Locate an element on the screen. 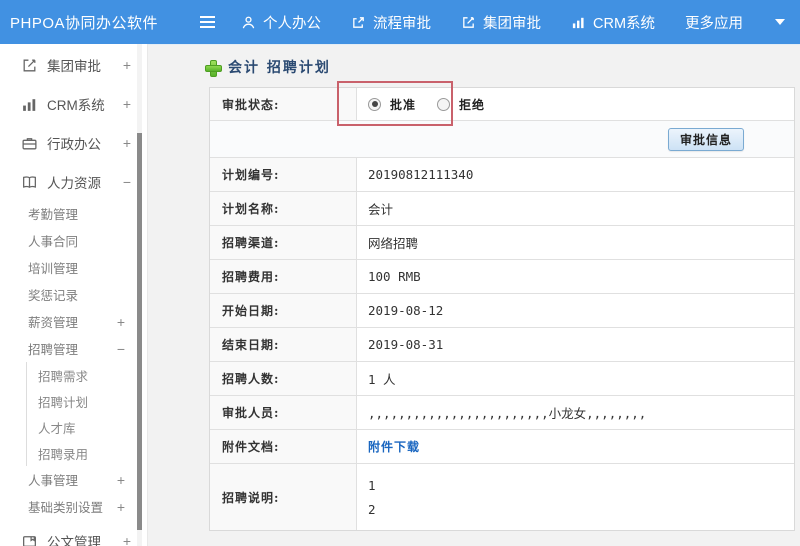 This screenshot has width=800, height=546. more-apps-dropdown is located at coordinates (779, 22).